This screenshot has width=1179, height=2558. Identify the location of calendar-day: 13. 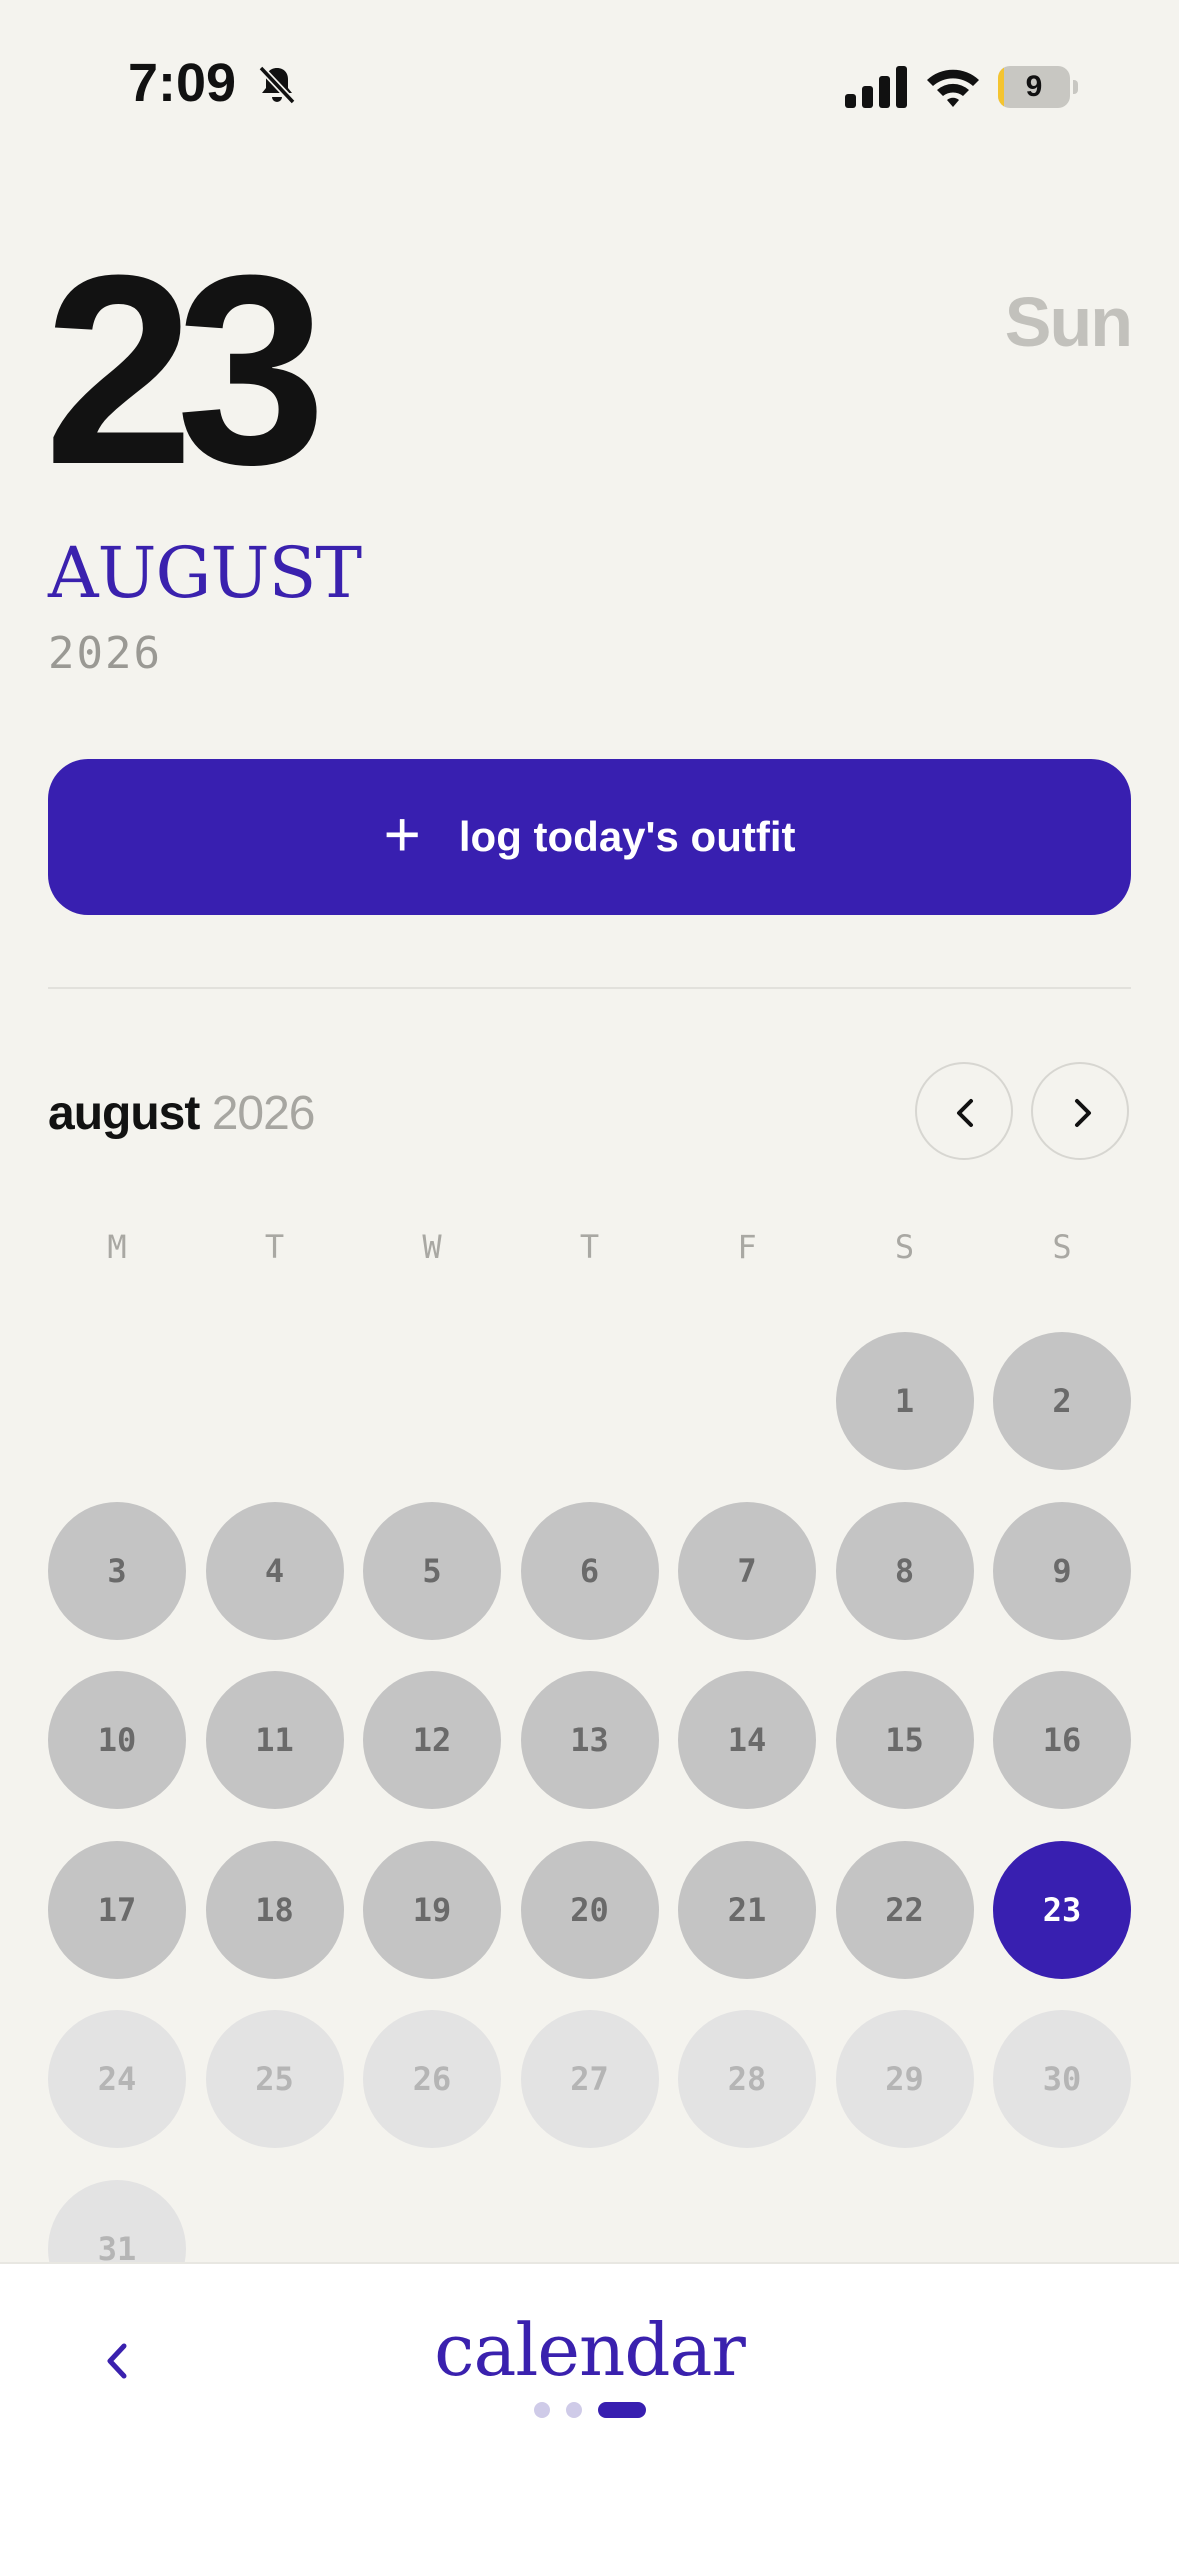
(589, 1740).